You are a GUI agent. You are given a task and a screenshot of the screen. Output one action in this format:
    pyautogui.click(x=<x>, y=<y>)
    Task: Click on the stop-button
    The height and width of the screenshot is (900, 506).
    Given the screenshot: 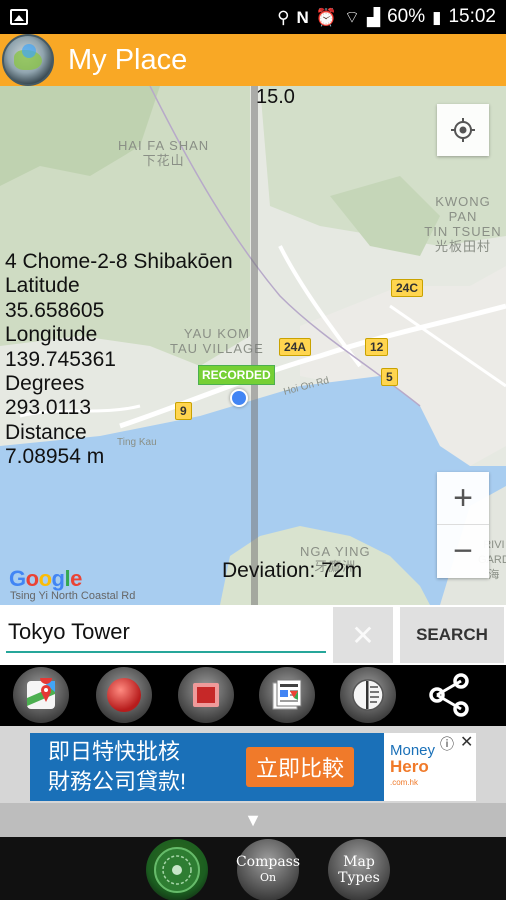 What is the action you would take?
    pyautogui.click(x=206, y=695)
    